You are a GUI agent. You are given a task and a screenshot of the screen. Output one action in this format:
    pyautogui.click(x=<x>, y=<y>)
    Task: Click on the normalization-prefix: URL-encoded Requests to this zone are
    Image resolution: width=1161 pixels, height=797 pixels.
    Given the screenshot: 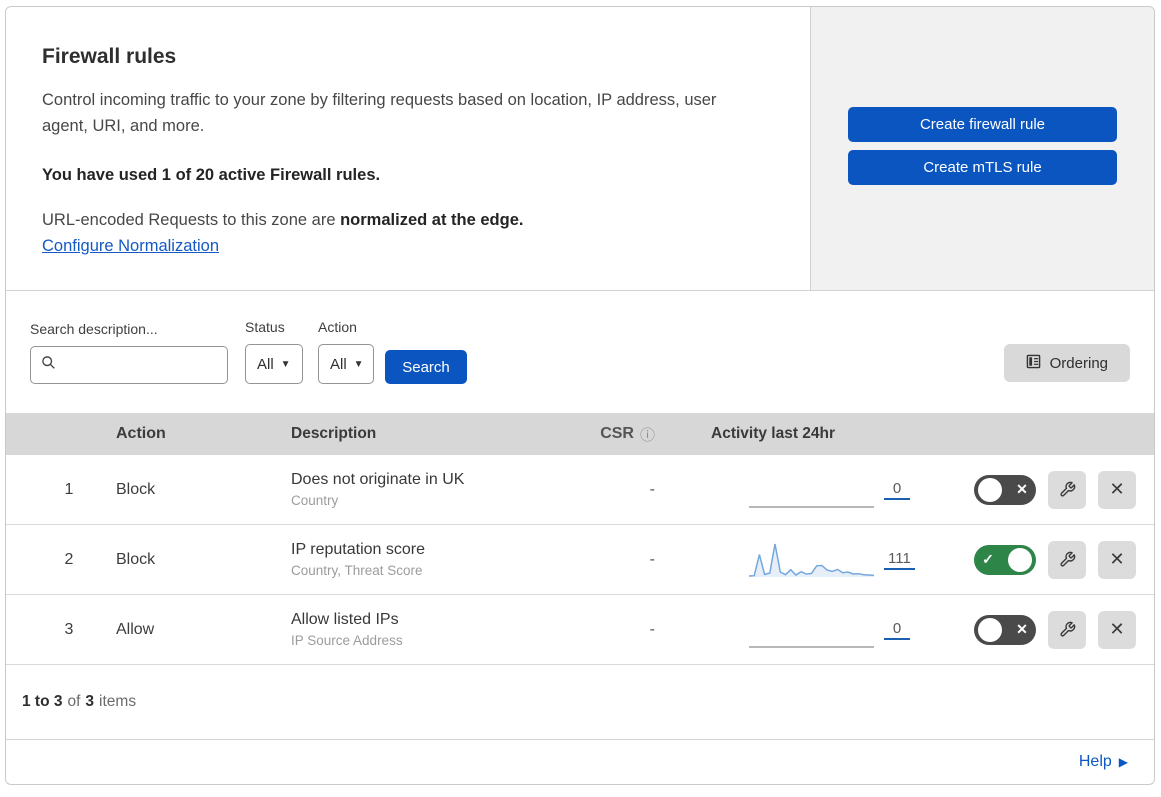 What is the action you would take?
    pyautogui.click(x=191, y=220)
    